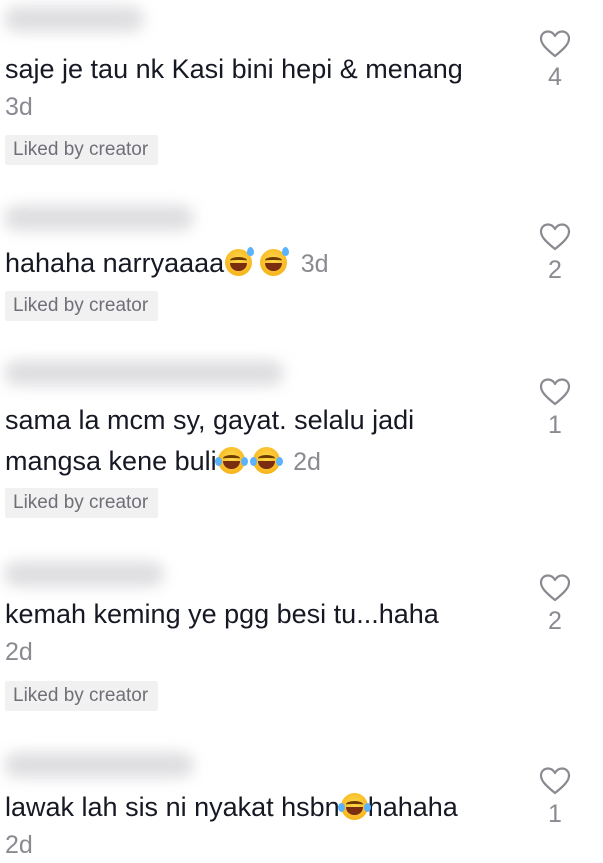 This screenshot has height=863, width=603. I want to click on comment-text-line-1: sama la mcm sy, gayat. selalu jadi, so click(210, 420).